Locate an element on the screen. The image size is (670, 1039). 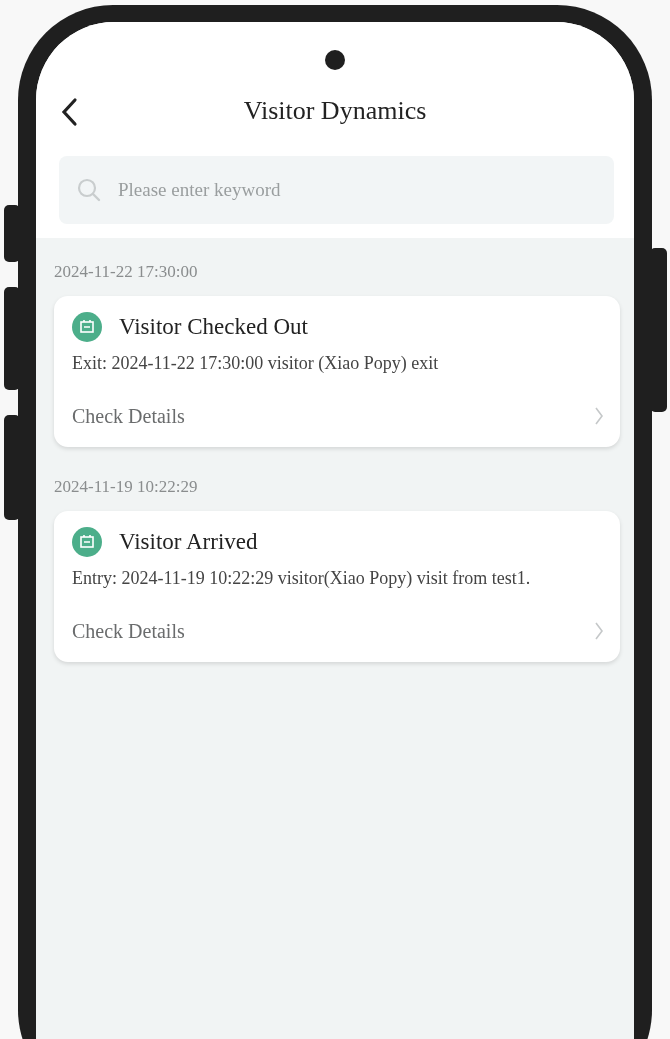
page-title: Visitor Dynamics is located at coordinates (335, 111).